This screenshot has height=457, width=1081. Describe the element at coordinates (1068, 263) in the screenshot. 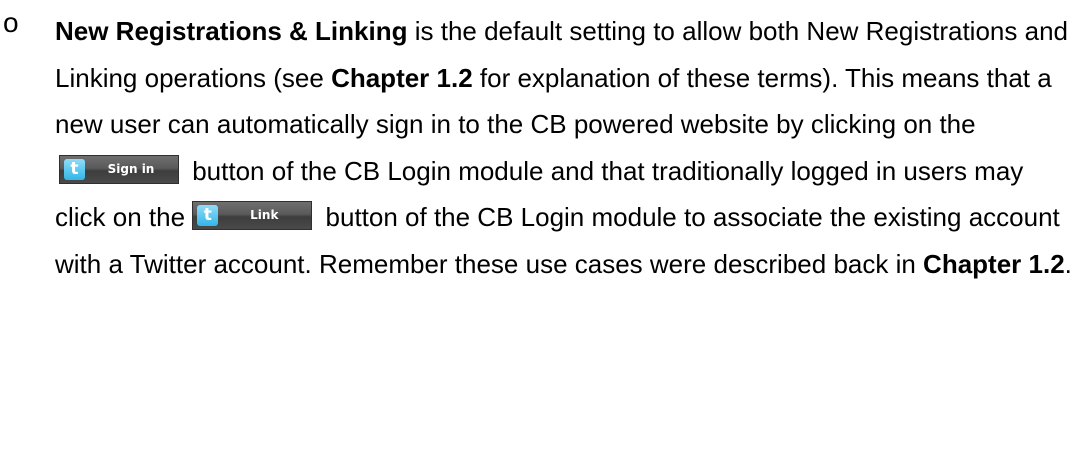

I see `paragraph-text-5: .` at that location.